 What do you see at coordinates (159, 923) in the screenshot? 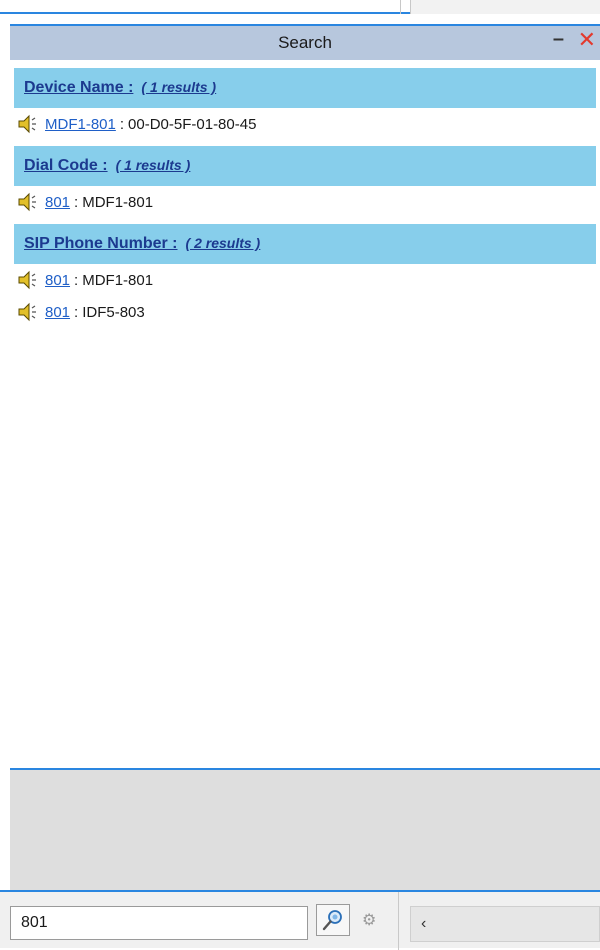
I see `search-input` at bounding box center [159, 923].